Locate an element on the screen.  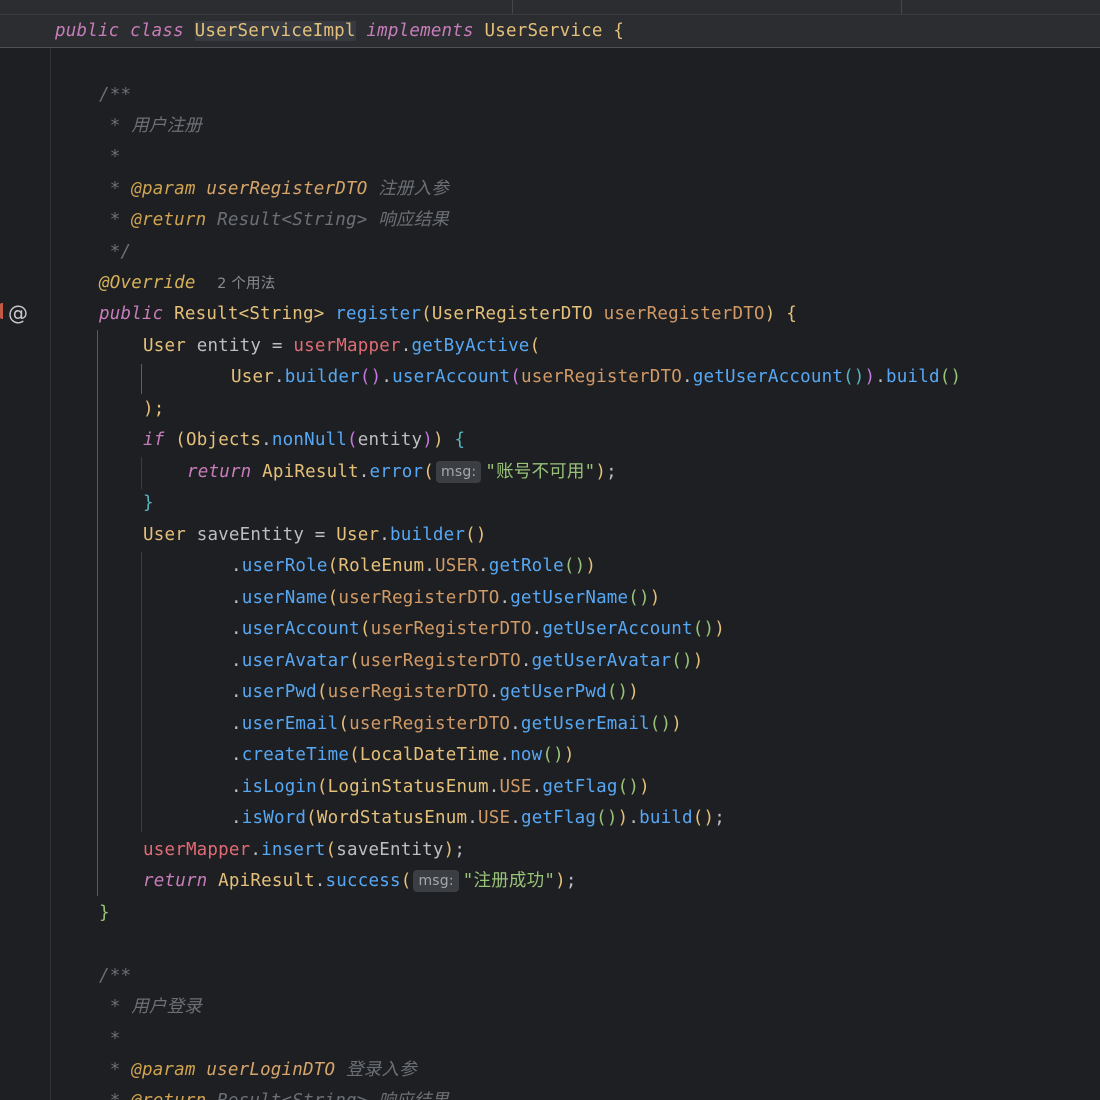
brace-close: } is located at coordinates (148, 503).